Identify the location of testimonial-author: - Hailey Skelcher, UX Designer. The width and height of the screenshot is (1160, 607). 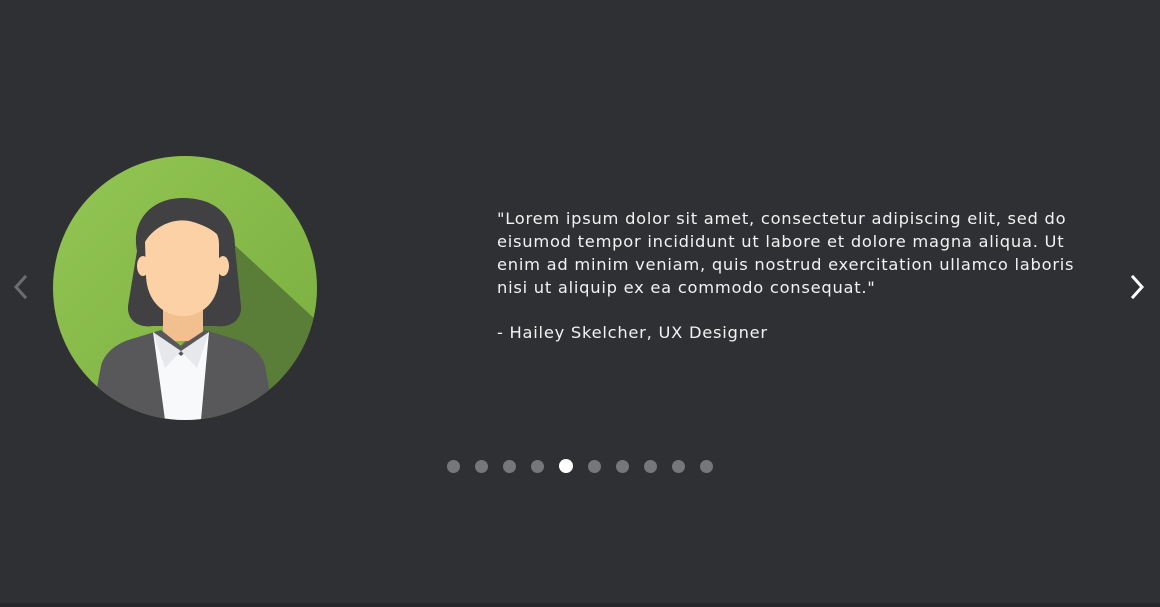
(632, 332).